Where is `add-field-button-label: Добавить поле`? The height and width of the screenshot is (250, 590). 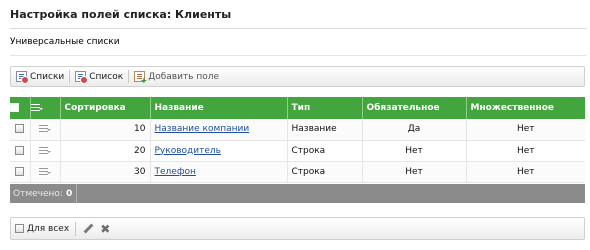 add-field-button-label: Добавить поле is located at coordinates (184, 76).